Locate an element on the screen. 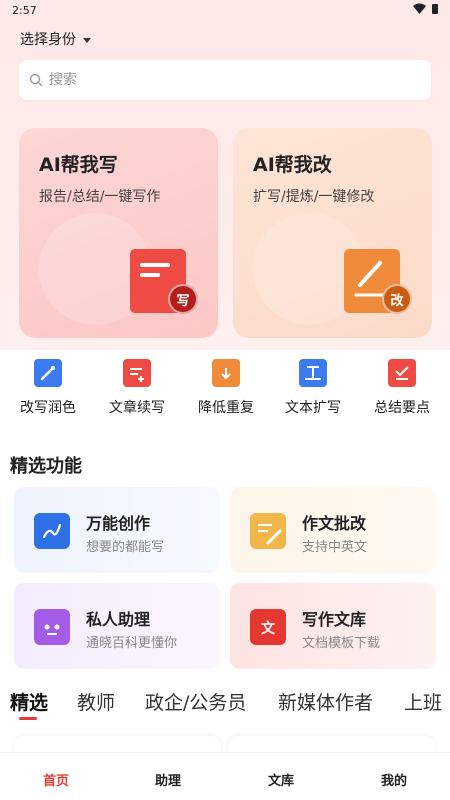 The width and height of the screenshot is (450, 800). expand-text-icon is located at coordinates (313, 373).